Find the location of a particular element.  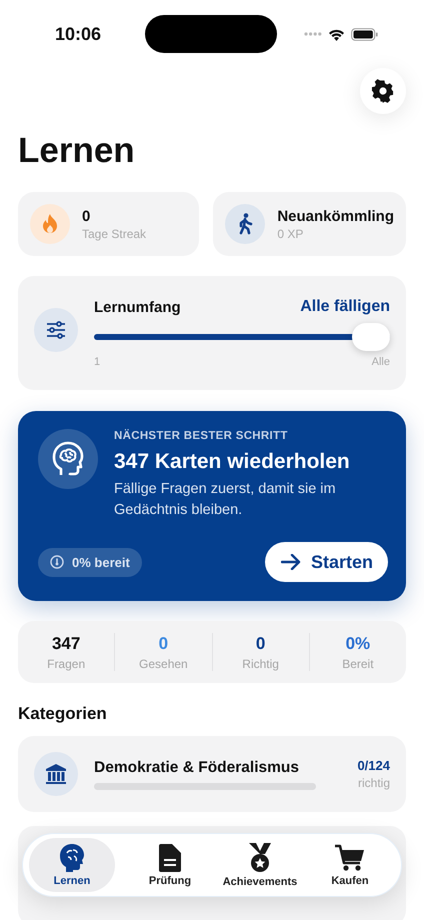

settings-icon is located at coordinates (383, 91).